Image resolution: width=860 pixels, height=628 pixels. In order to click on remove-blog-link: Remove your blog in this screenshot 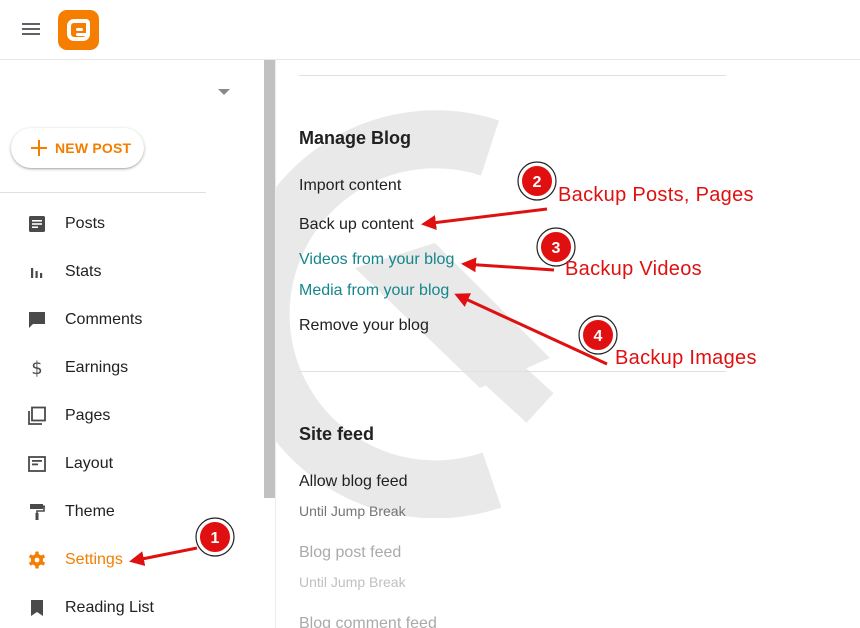, I will do `click(364, 326)`.